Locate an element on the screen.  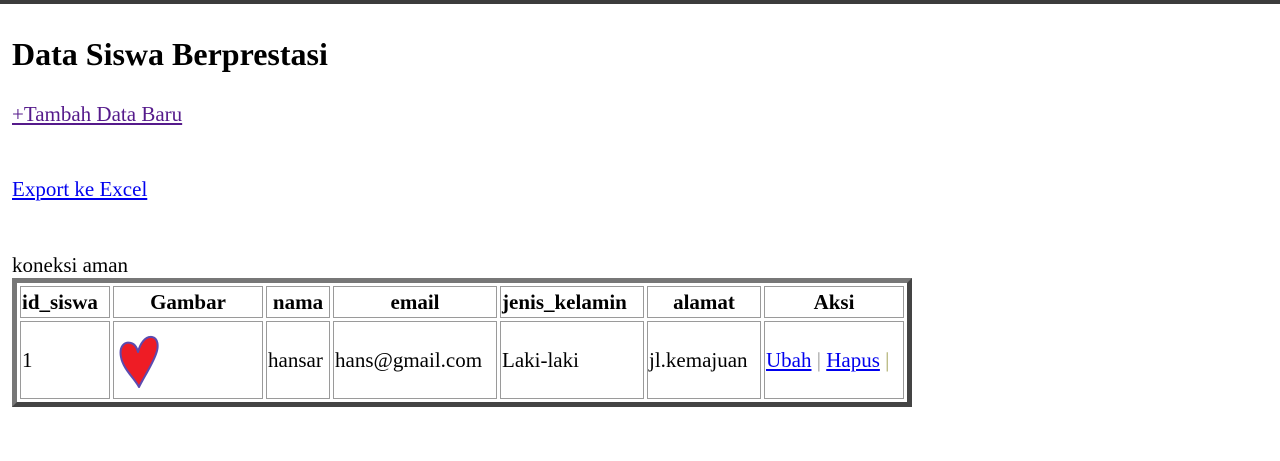
cell-aksi: Ubah | Hapus | is located at coordinates (834, 360).